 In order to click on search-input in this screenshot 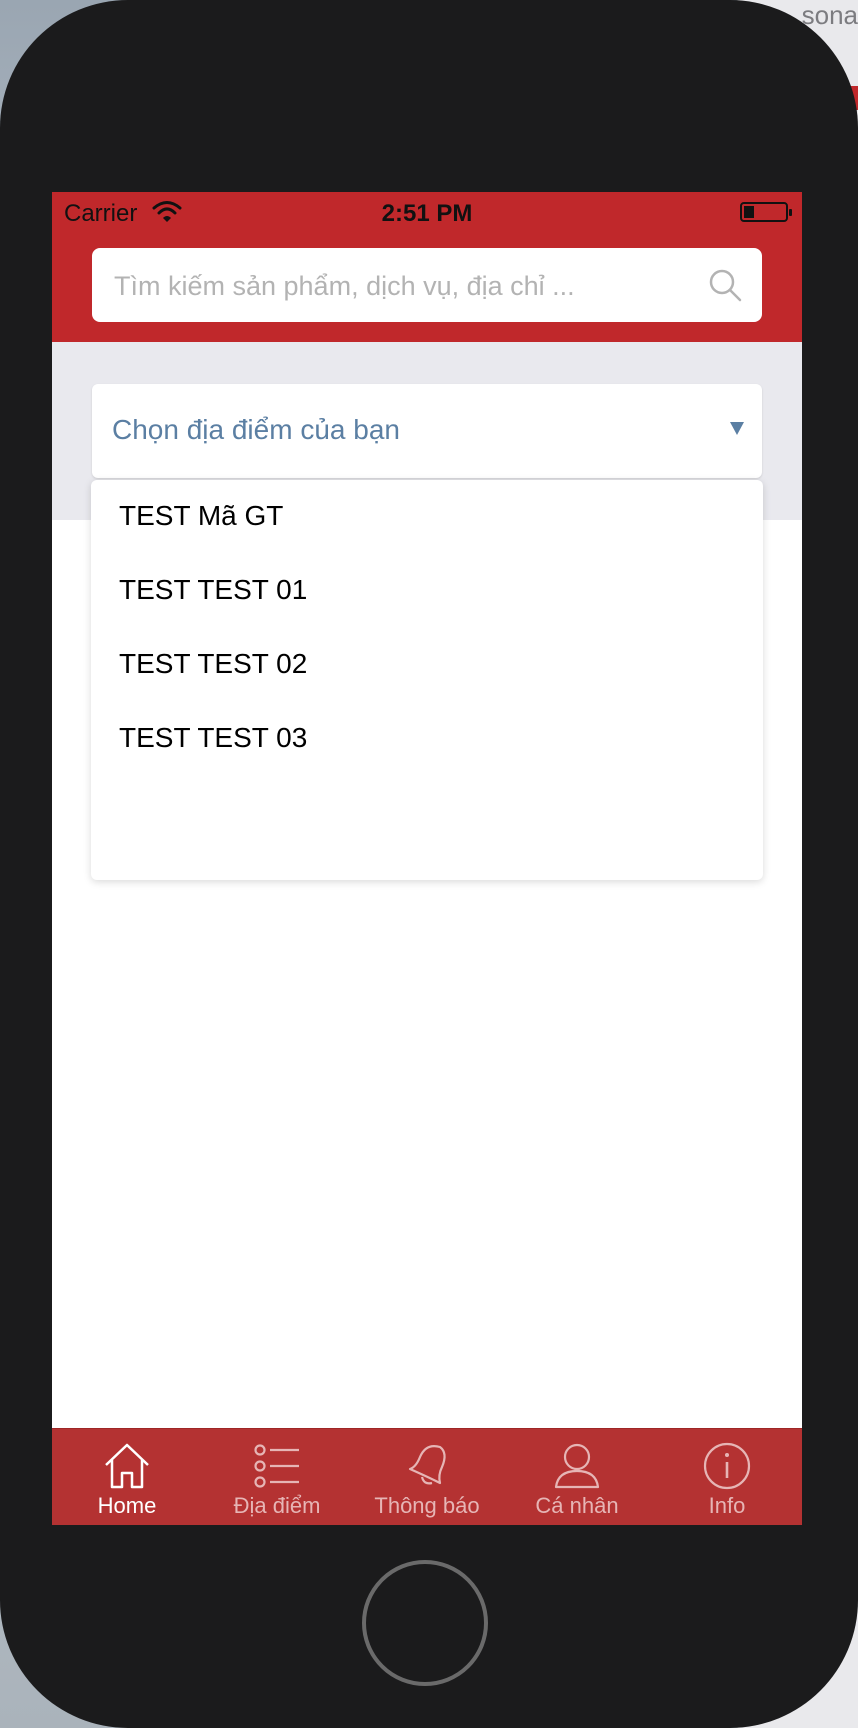, I will do `click(404, 286)`.